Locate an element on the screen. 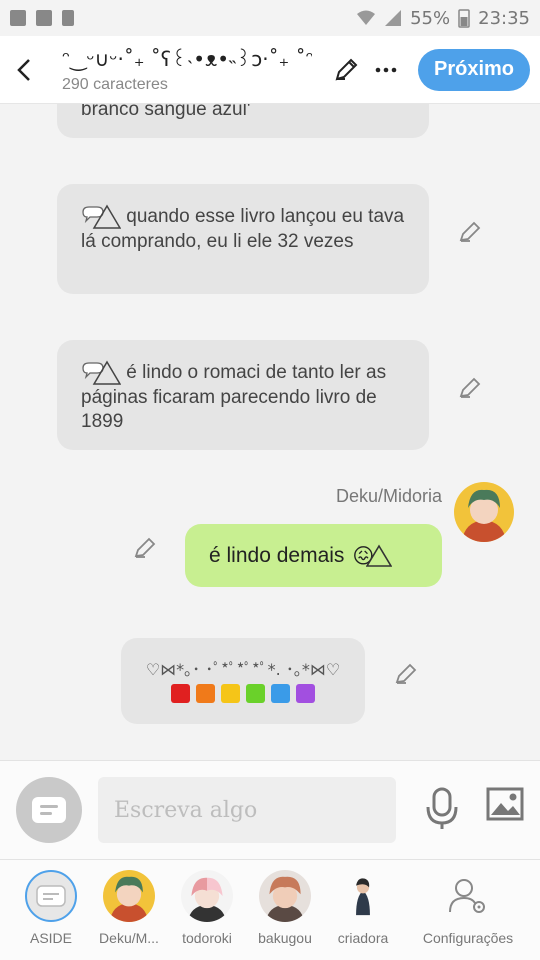  my-message-bubble: é lindo demais 😖 is located at coordinates (313, 555).